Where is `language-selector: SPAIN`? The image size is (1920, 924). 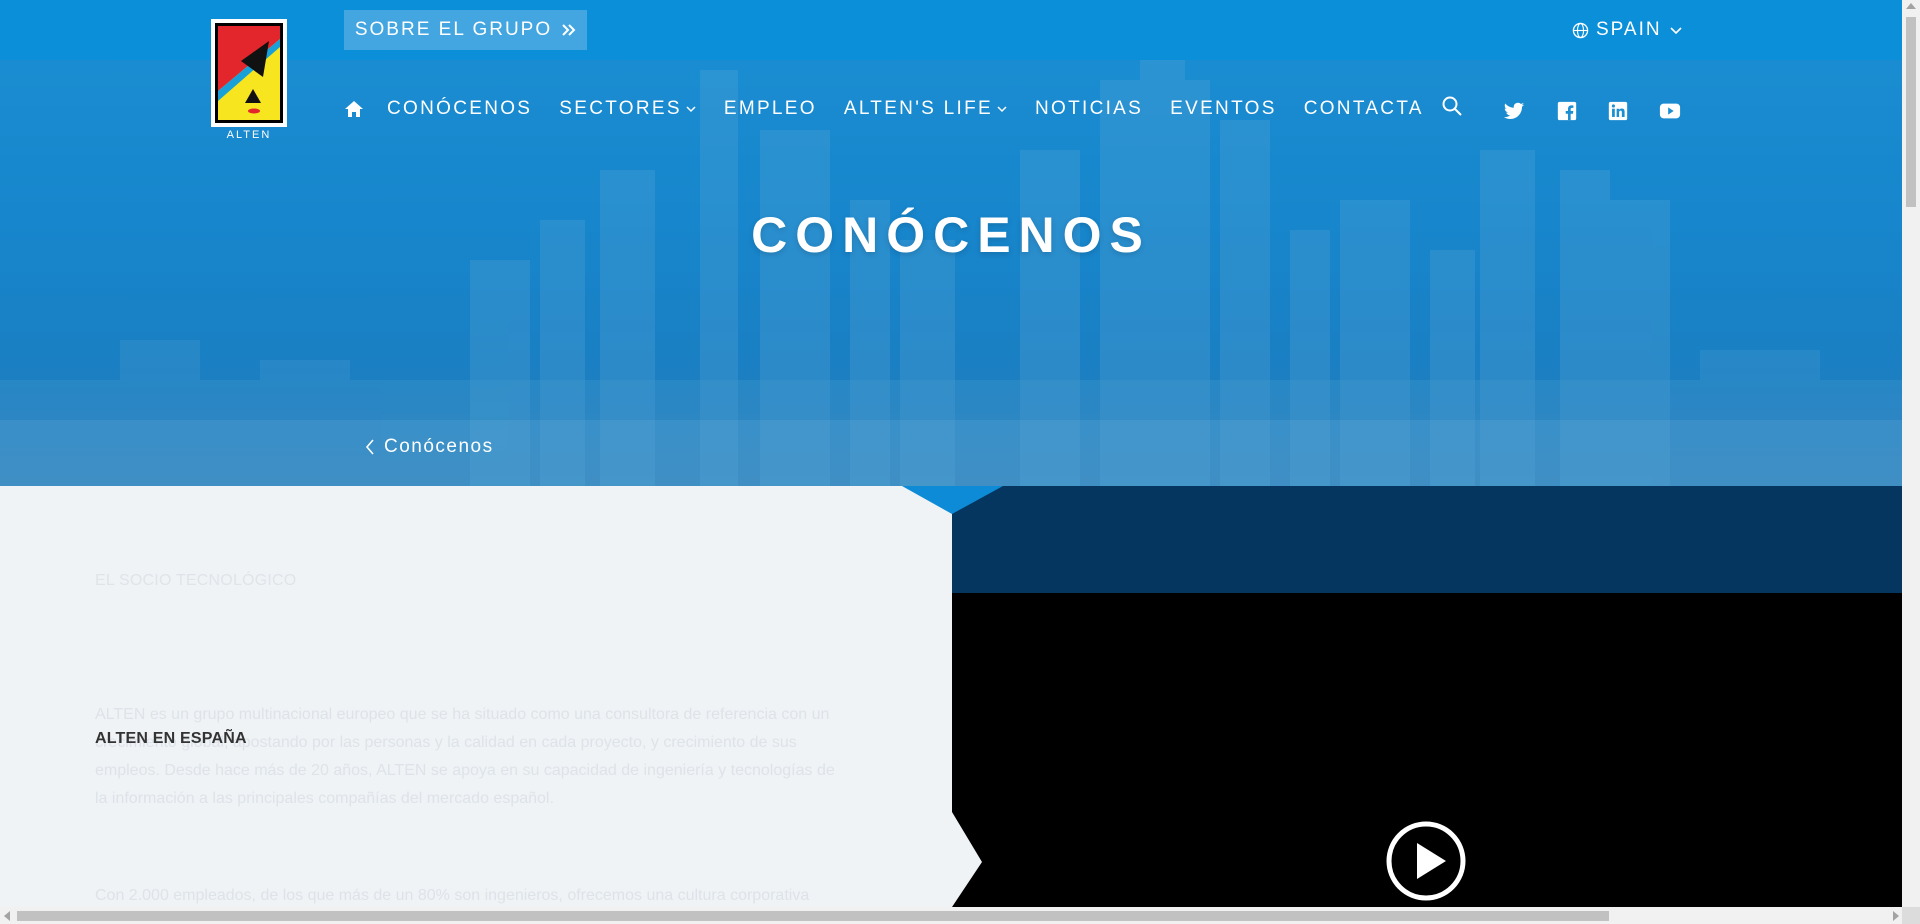
language-selector: SPAIN is located at coordinates (1627, 30).